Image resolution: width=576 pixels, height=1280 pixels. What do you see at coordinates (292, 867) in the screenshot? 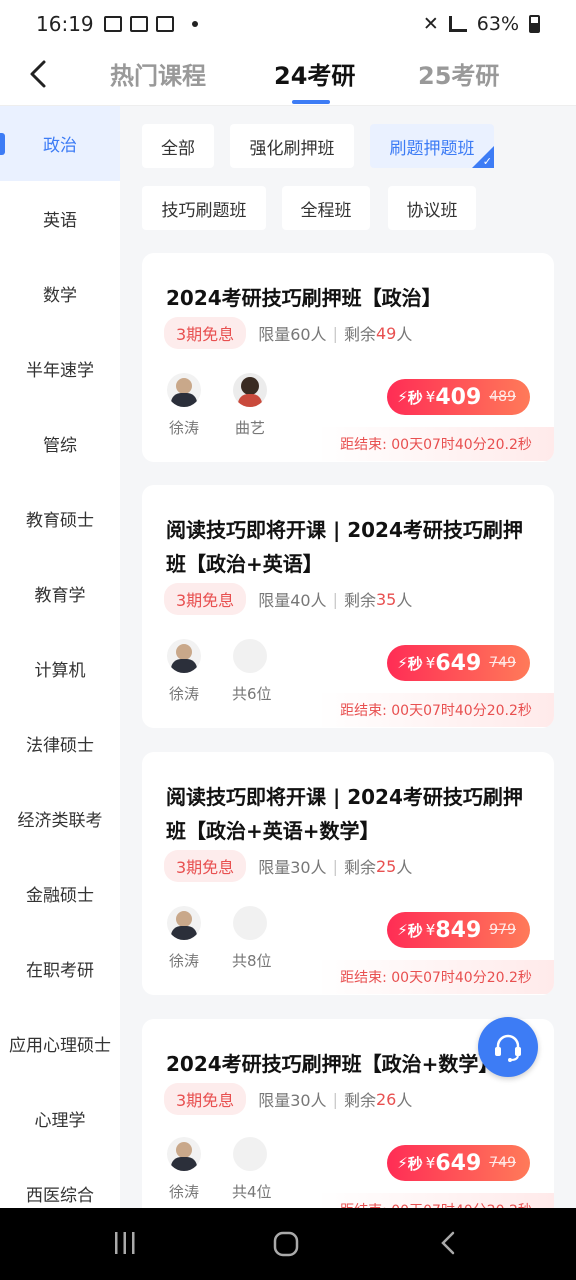
I see `limit-text: 限量30人` at bounding box center [292, 867].